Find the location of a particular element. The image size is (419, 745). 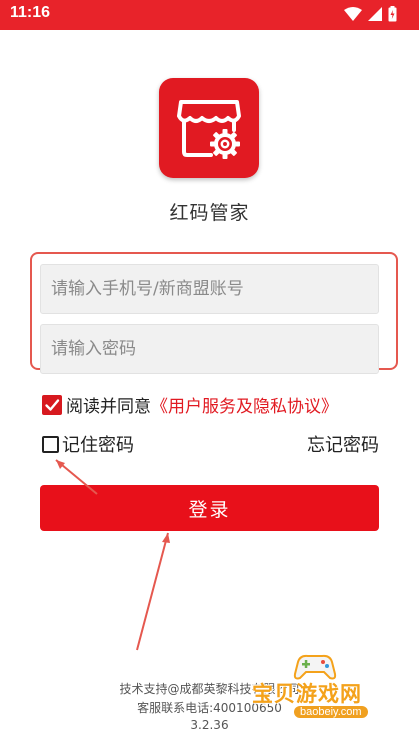

watermark: 宝贝游戏网 baobeiy.com is located at coordinates (319, 691).